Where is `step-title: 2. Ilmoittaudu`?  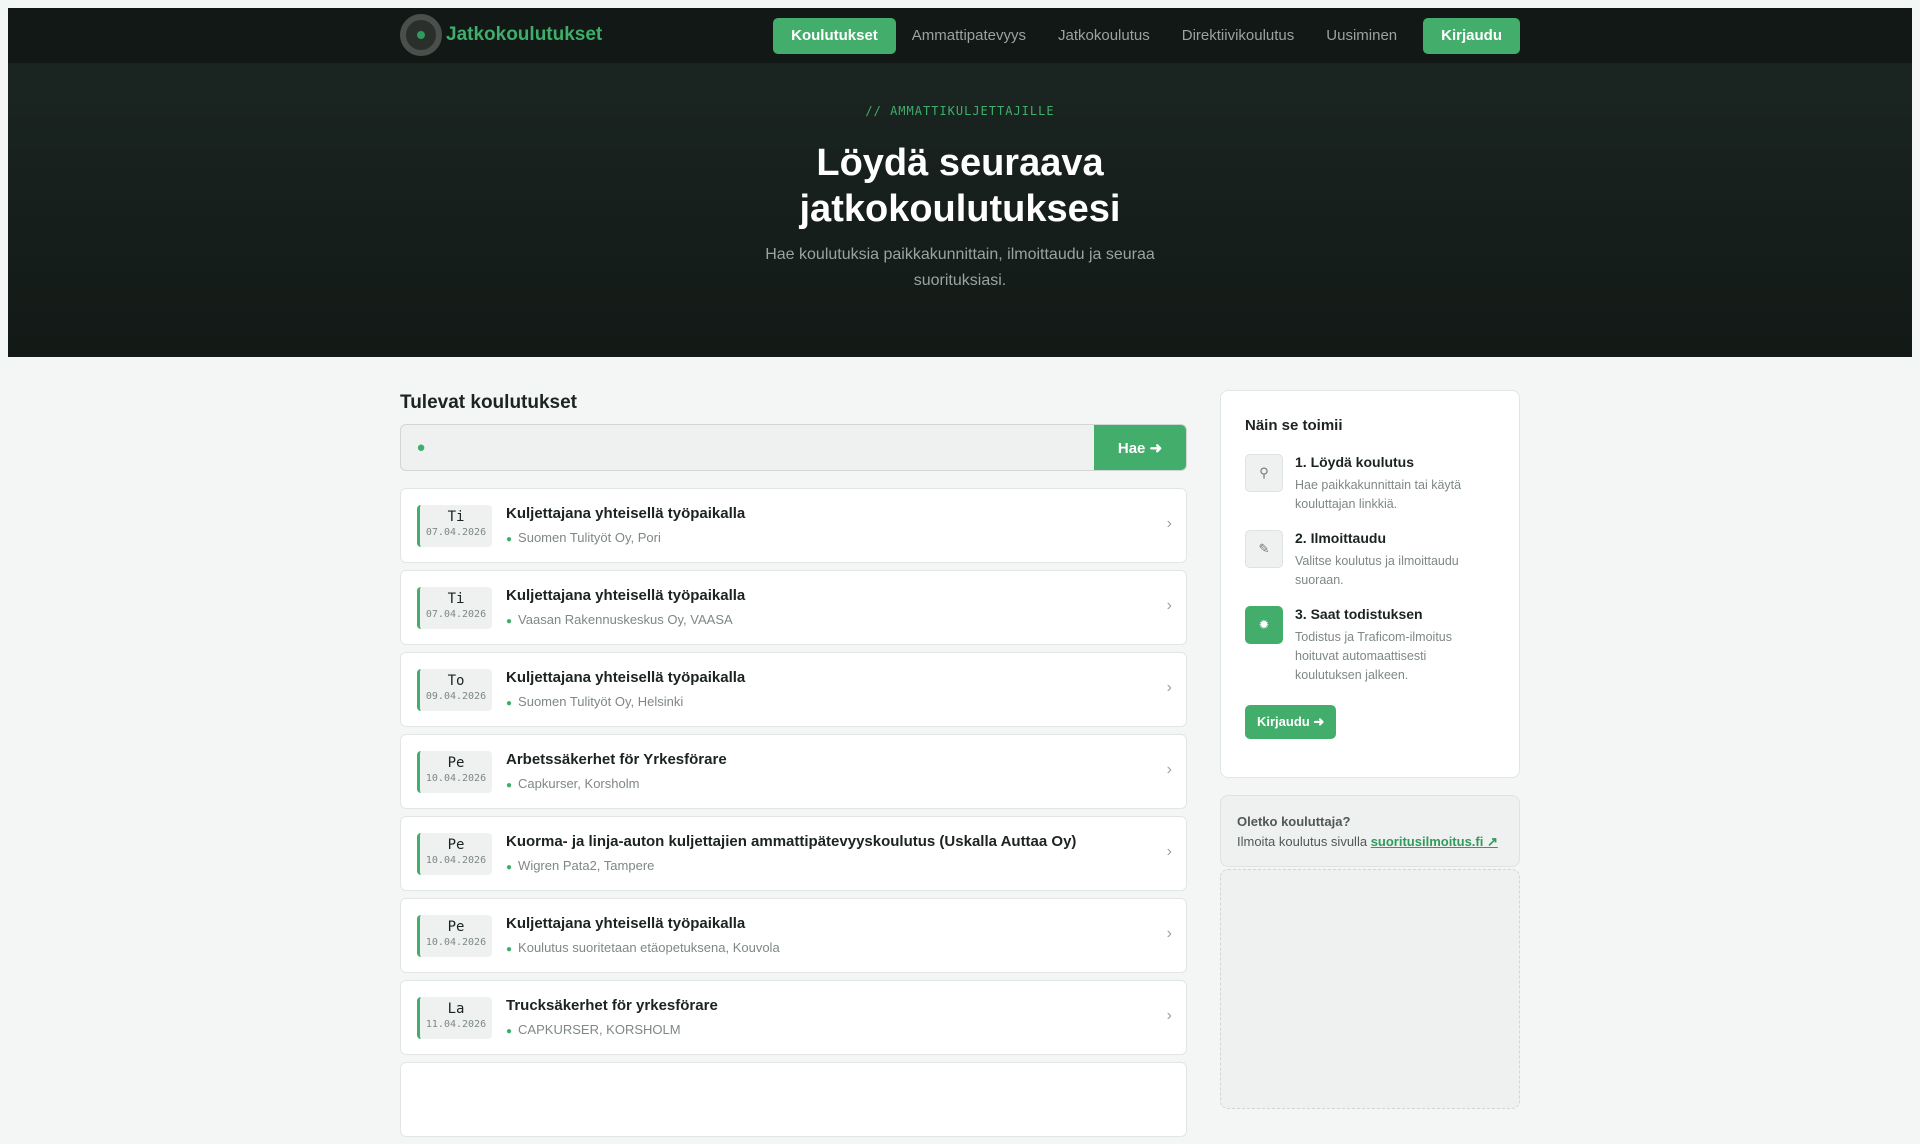
step-title: 2. Ilmoittaudu is located at coordinates (1340, 538).